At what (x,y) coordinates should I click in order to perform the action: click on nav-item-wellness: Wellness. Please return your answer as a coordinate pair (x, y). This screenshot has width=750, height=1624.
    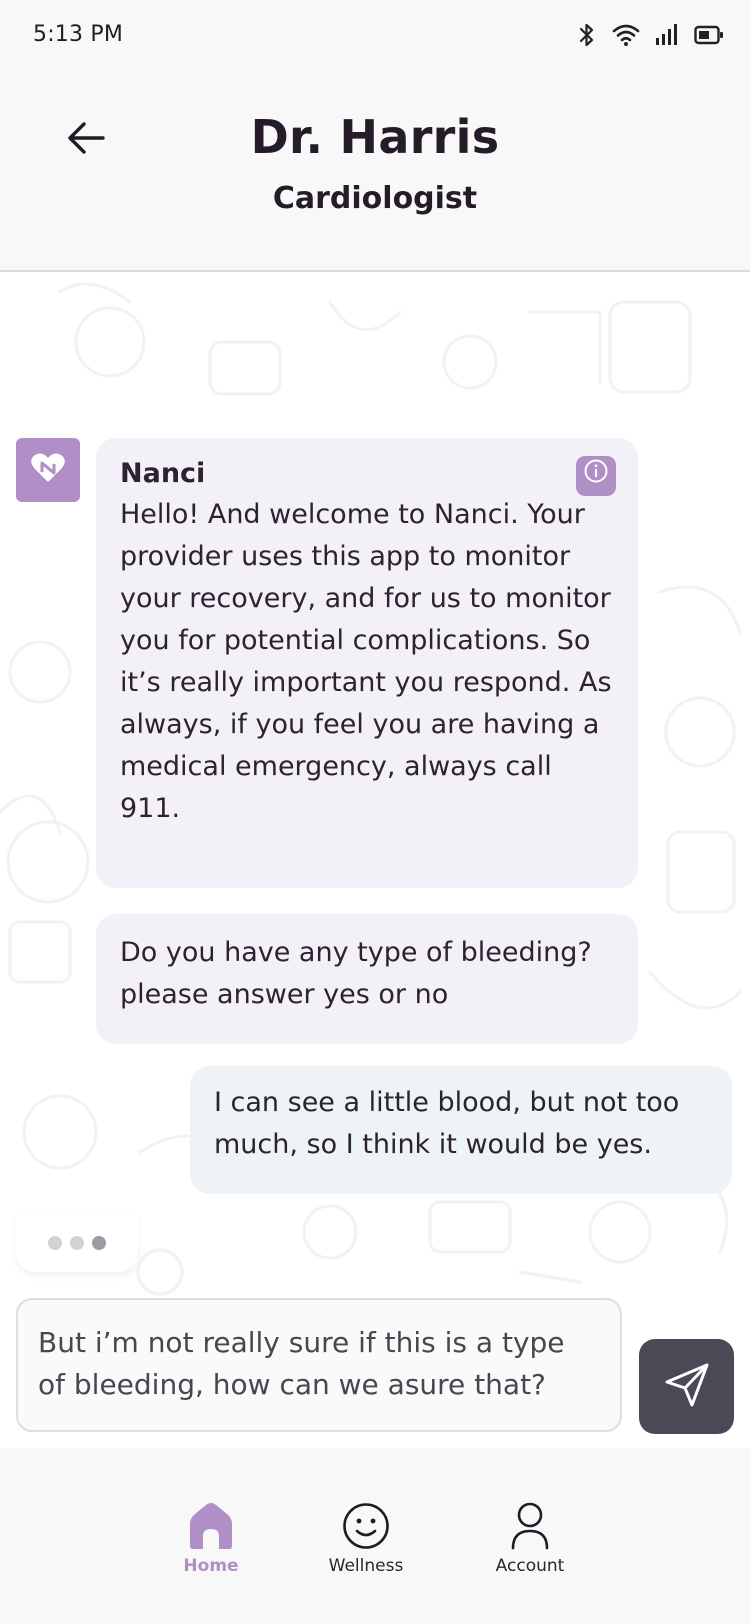
    Looking at the image, I should click on (366, 1537).